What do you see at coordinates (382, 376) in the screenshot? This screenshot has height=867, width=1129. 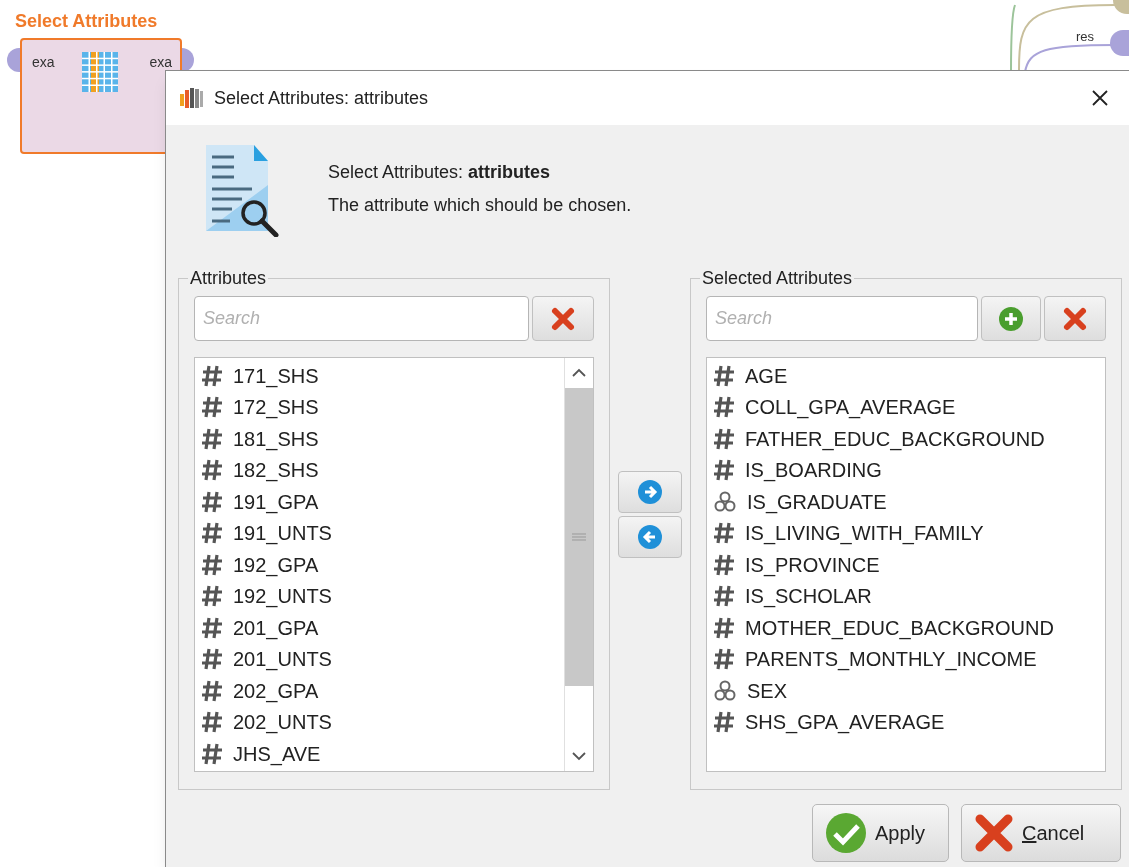 I see `list-item: 171_SHS` at bounding box center [382, 376].